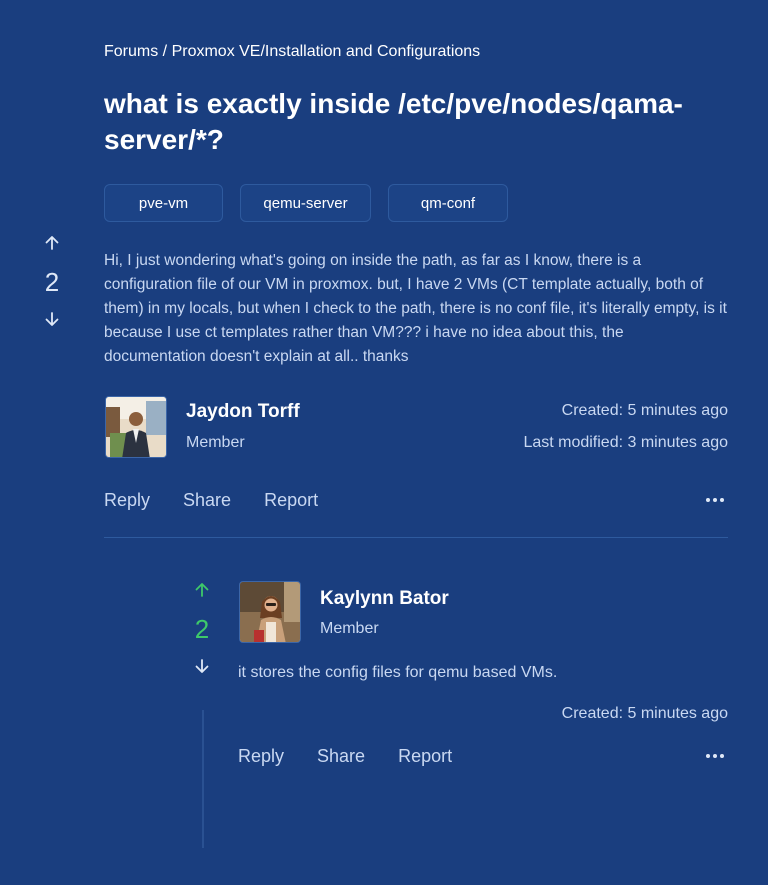 Image resolution: width=768 pixels, height=885 pixels. What do you see at coordinates (243, 412) in the screenshot?
I see `author-name: Jaydon Torff` at bounding box center [243, 412].